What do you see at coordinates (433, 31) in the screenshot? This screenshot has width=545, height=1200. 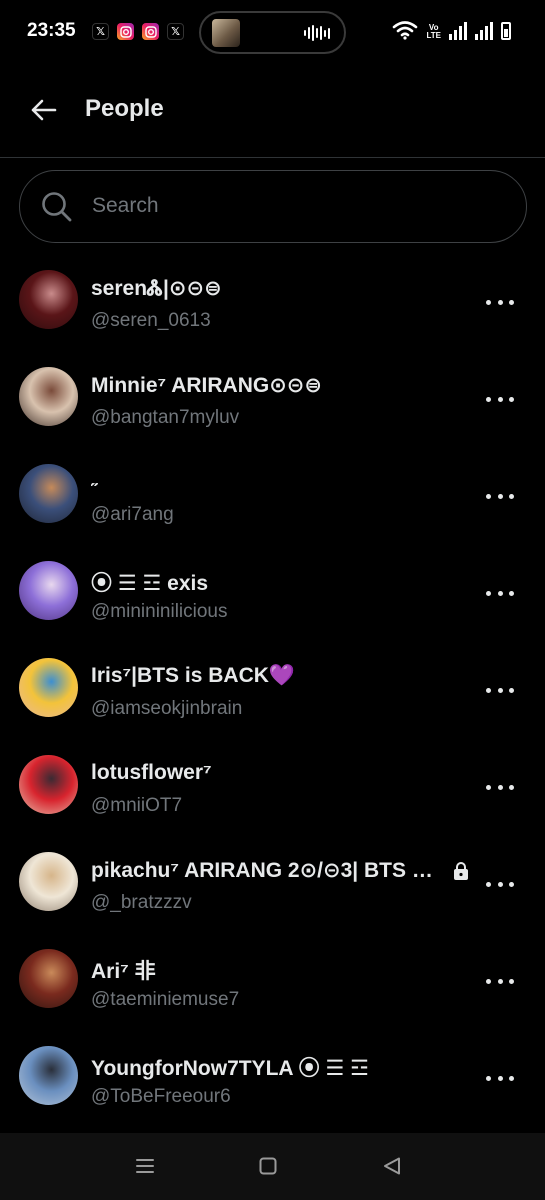 I see `volte-icon: Vo LTE` at bounding box center [433, 31].